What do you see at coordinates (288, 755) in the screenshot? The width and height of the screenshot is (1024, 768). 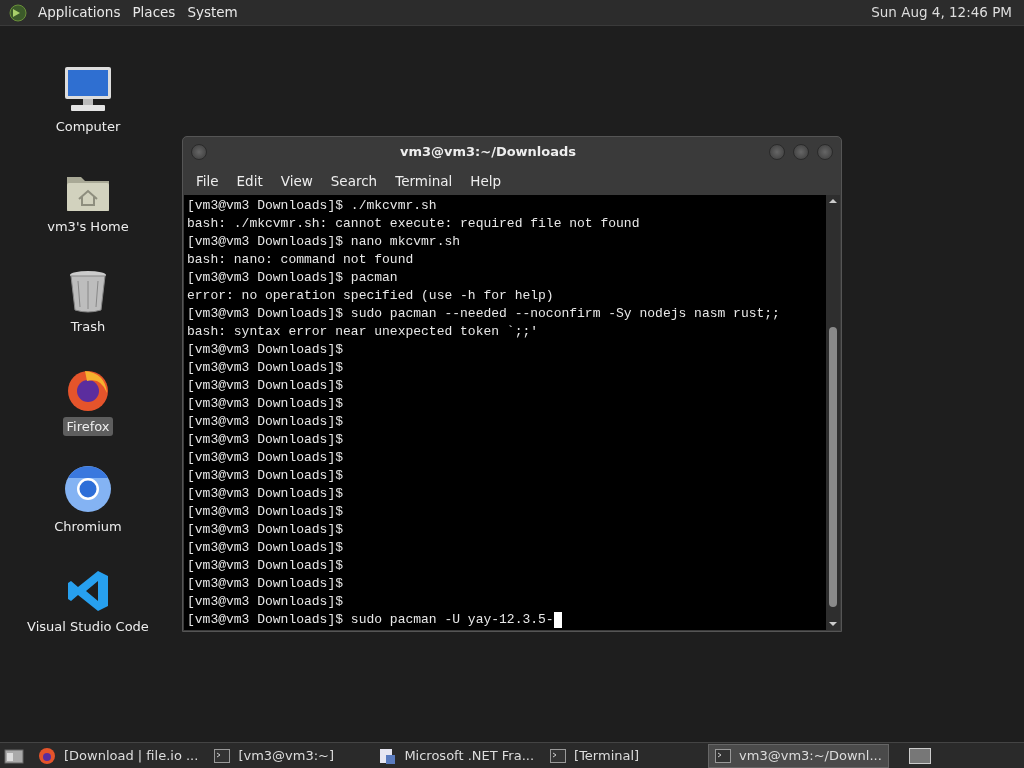 I see `taskbar-button: [vm3@vm3:~]` at bounding box center [288, 755].